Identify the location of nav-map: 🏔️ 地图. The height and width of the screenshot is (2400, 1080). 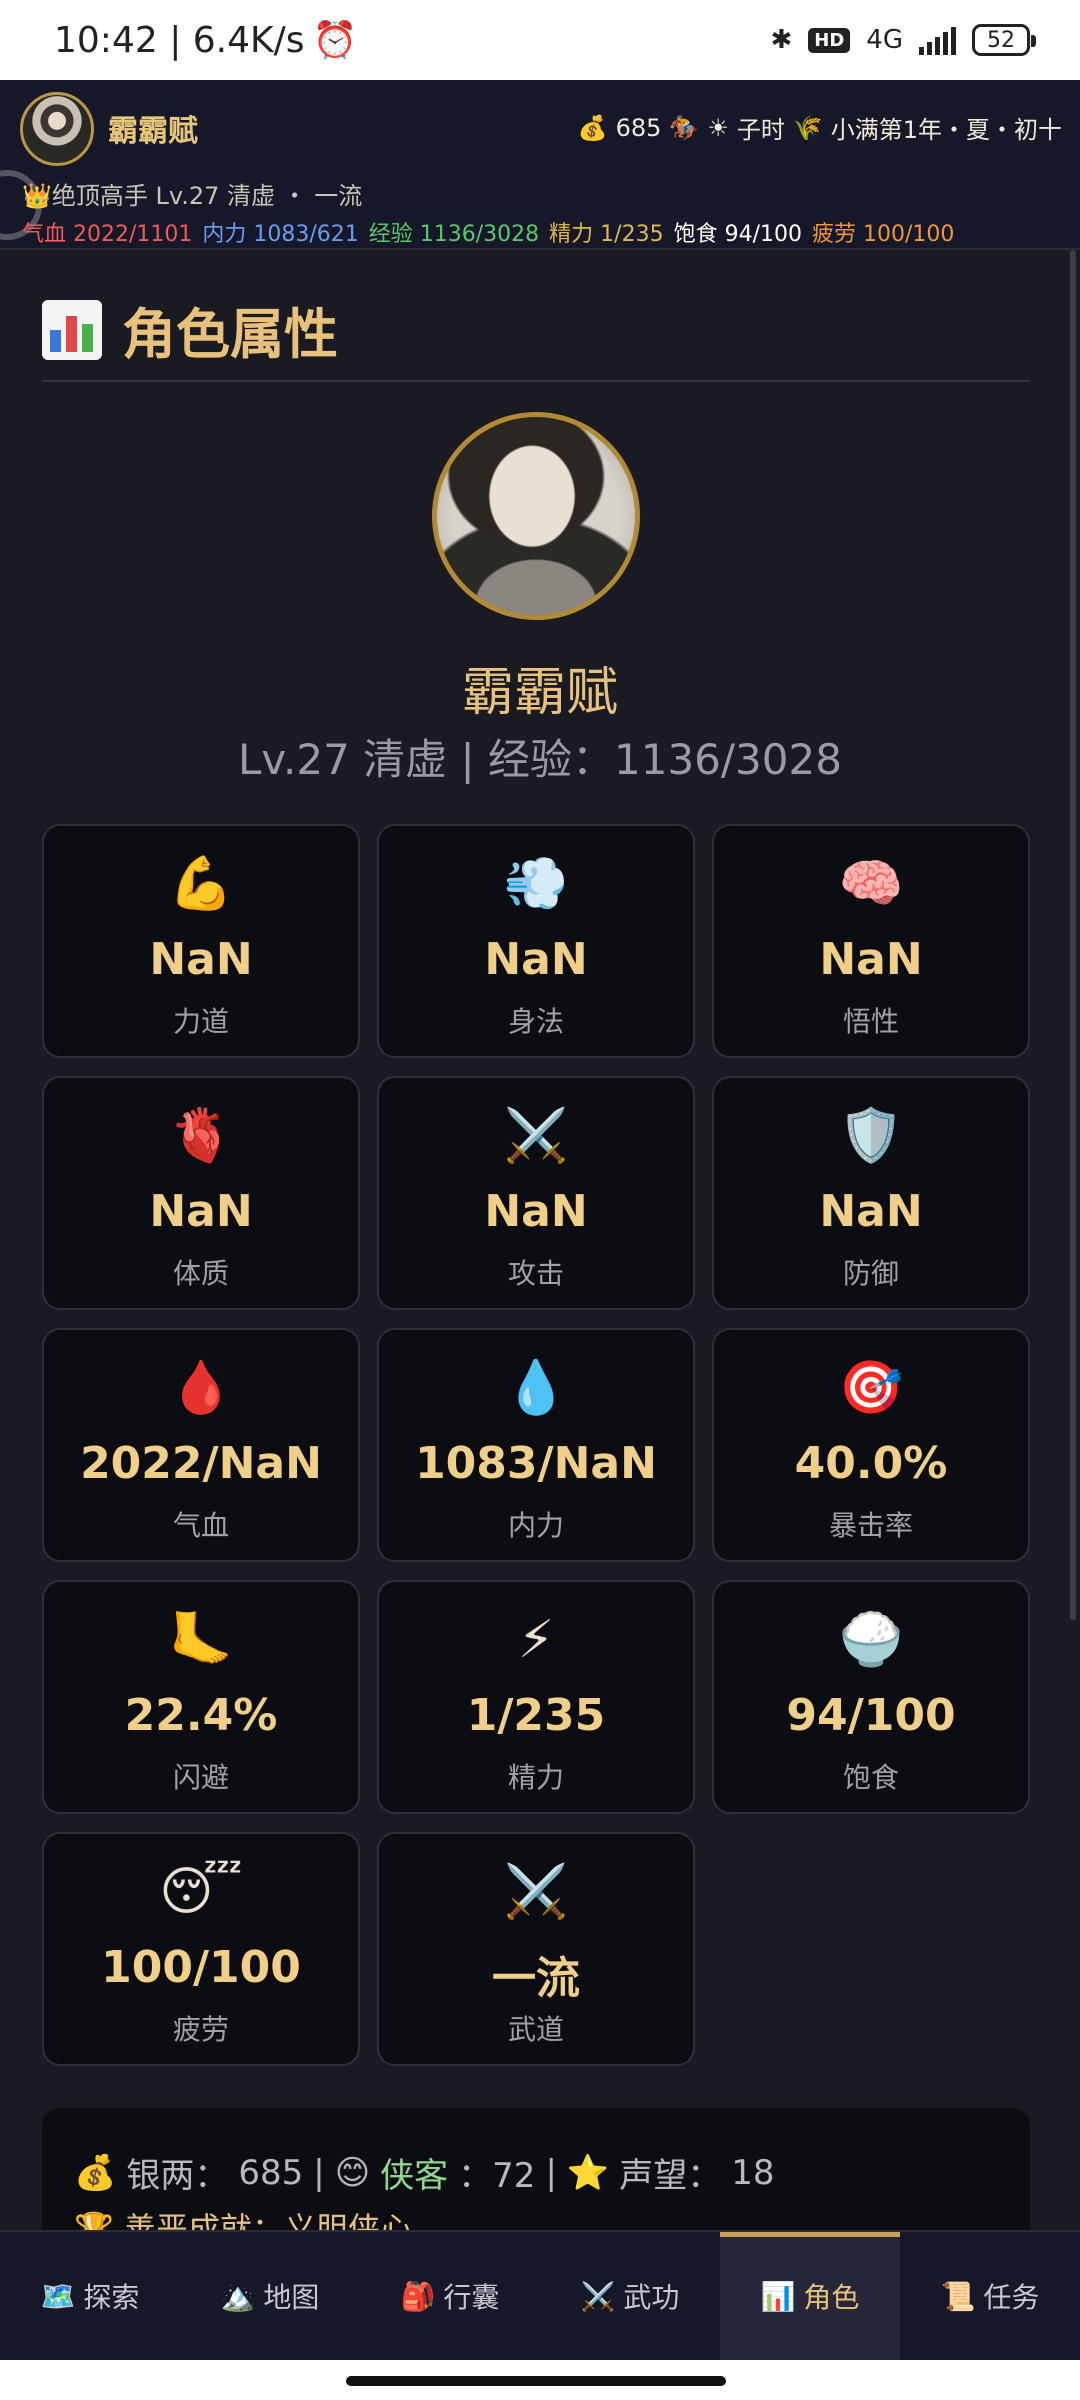
(270, 2296).